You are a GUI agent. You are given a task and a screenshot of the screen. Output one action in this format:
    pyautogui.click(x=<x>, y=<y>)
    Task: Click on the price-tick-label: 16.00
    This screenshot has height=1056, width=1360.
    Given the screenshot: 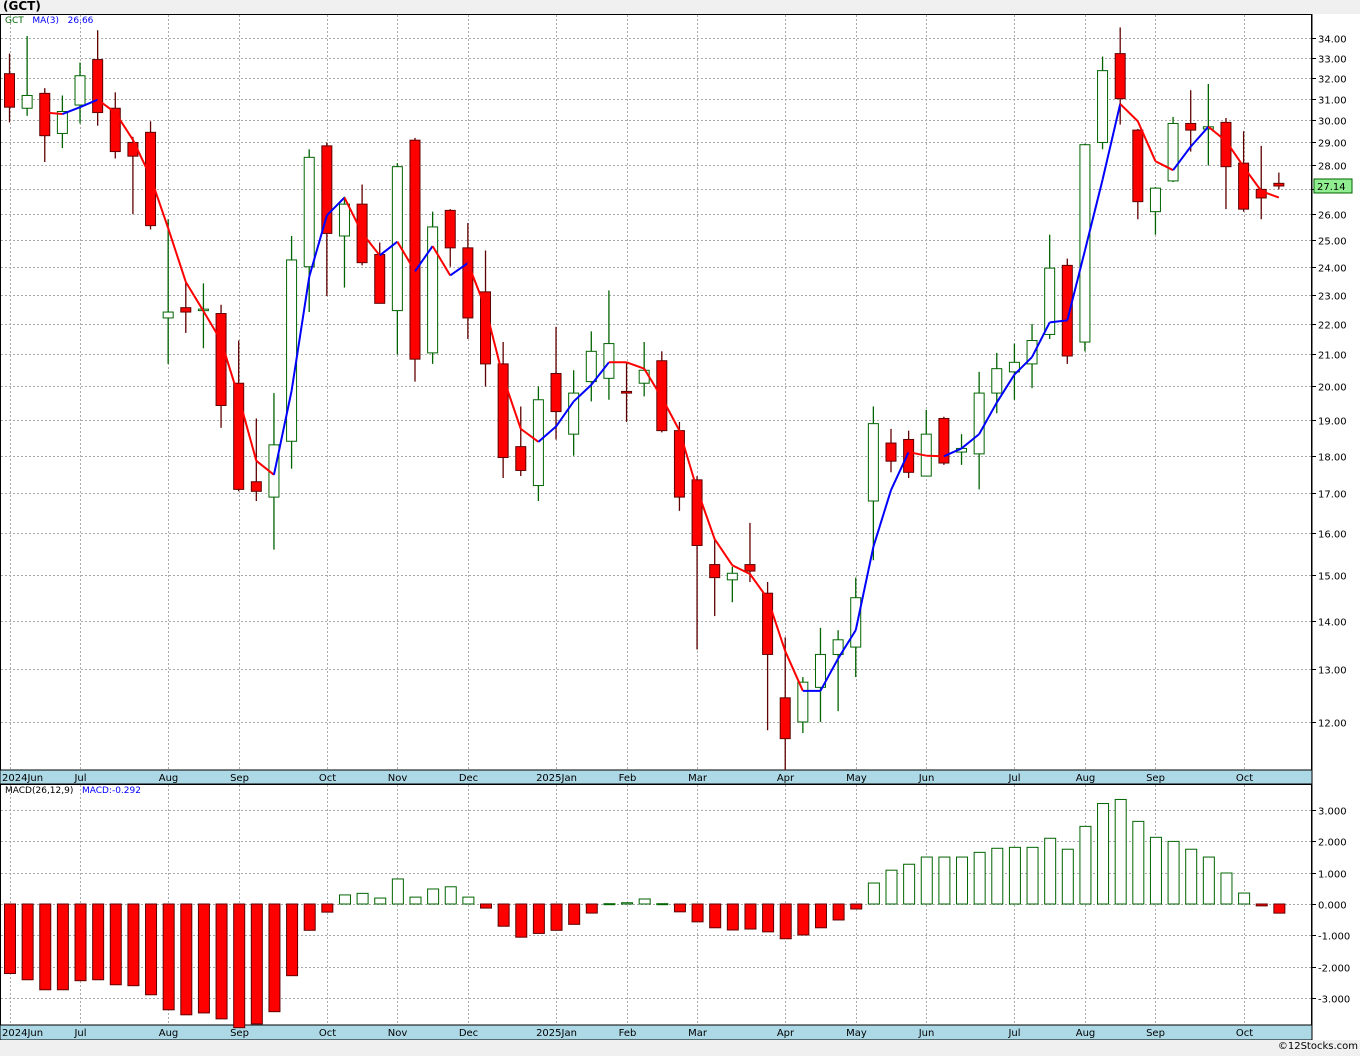 What is the action you would take?
    pyautogui.click(x=1332, y=535)
    